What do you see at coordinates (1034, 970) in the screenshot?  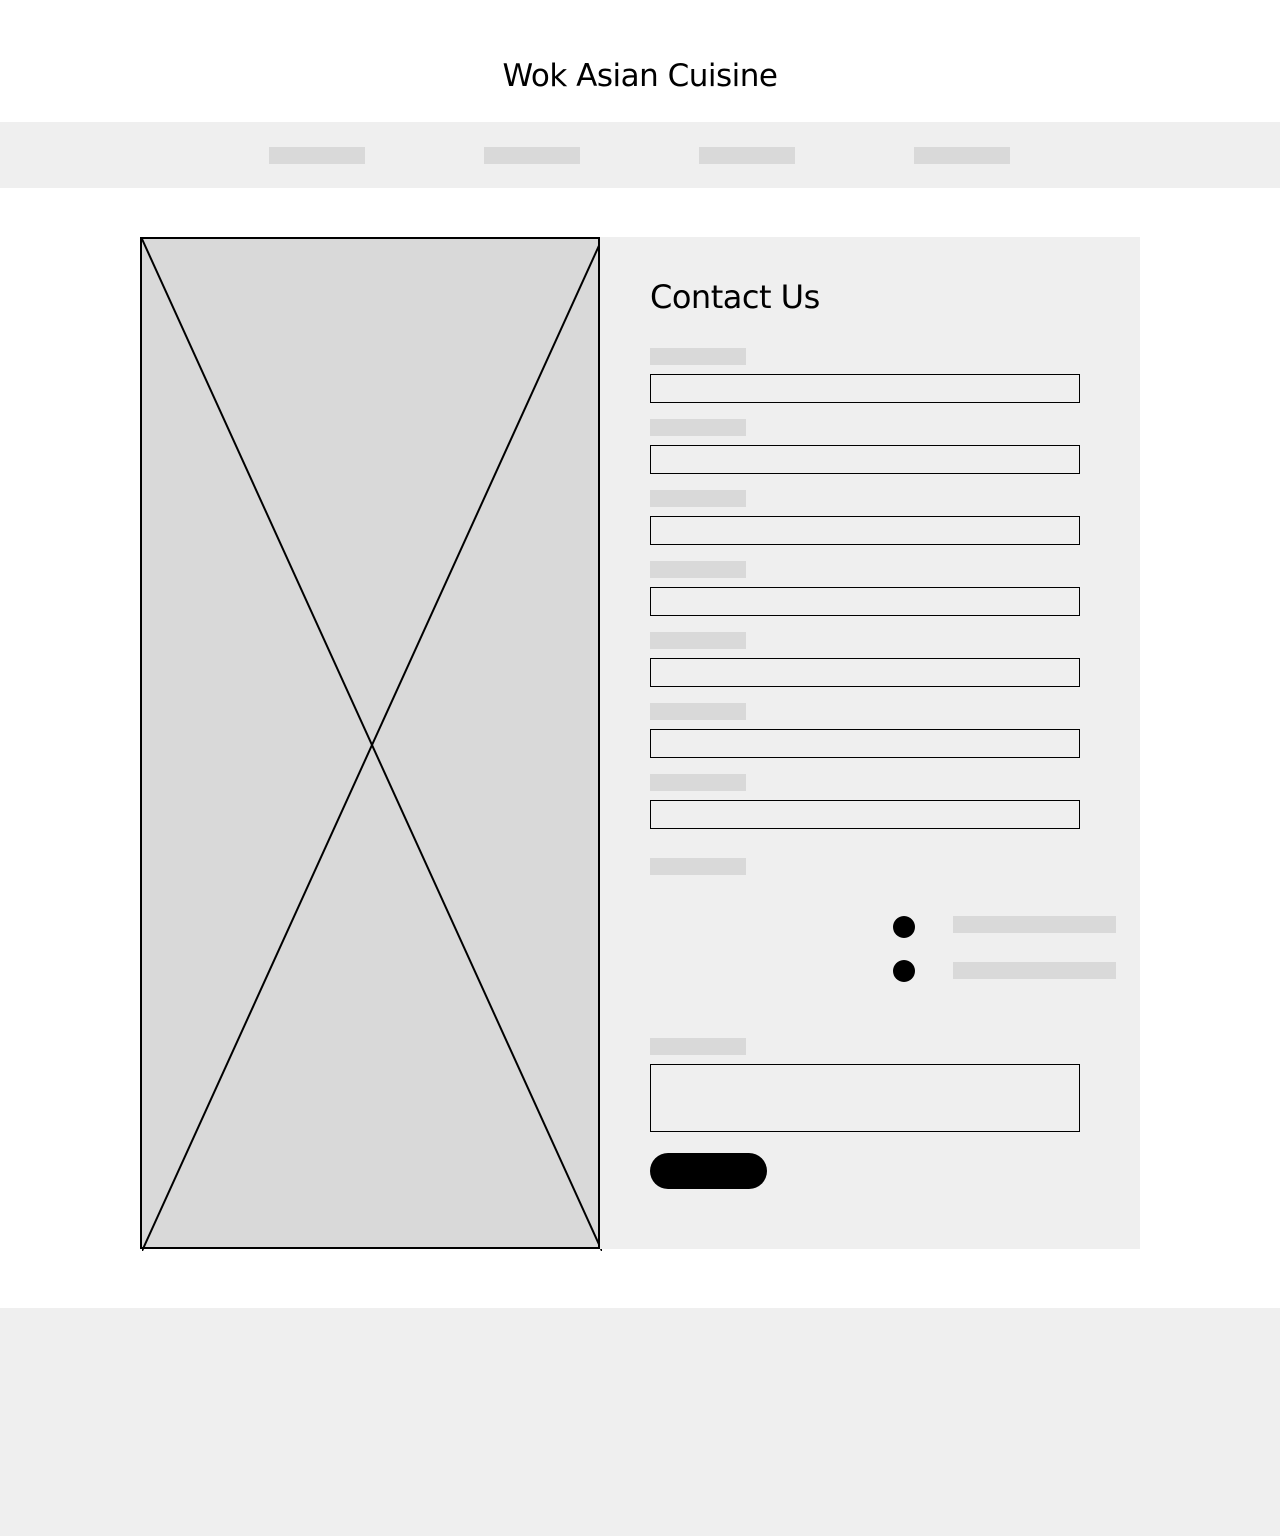 I see `radio-option-2-label` at bounding box center [1034, 970].